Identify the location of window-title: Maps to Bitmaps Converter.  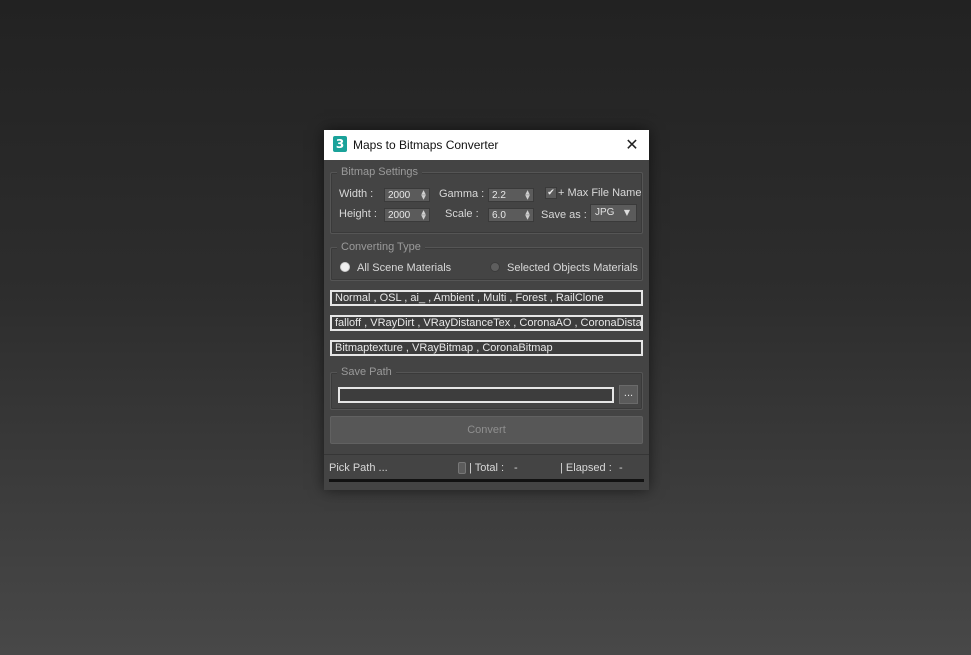
(426, 145).